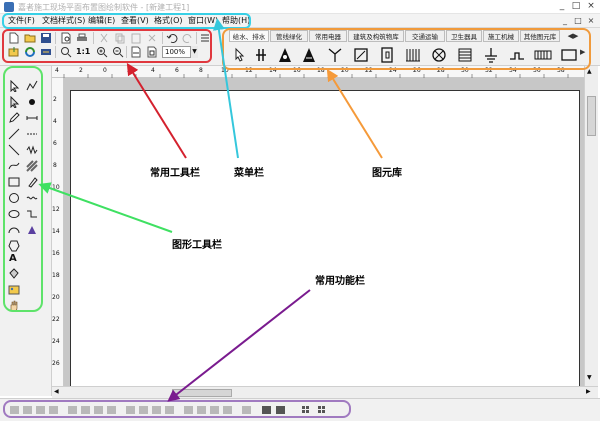 The image size is (600, 421). I want to click on menubar-arrow, so click(225, 88).